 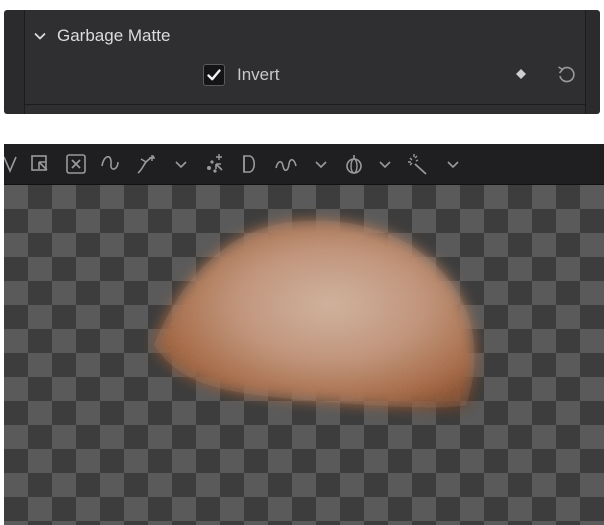 What do you see at coordinates (146, 164) in the screenshot?
I see `bezier-curve-icon` at bounding box center [146, 164].